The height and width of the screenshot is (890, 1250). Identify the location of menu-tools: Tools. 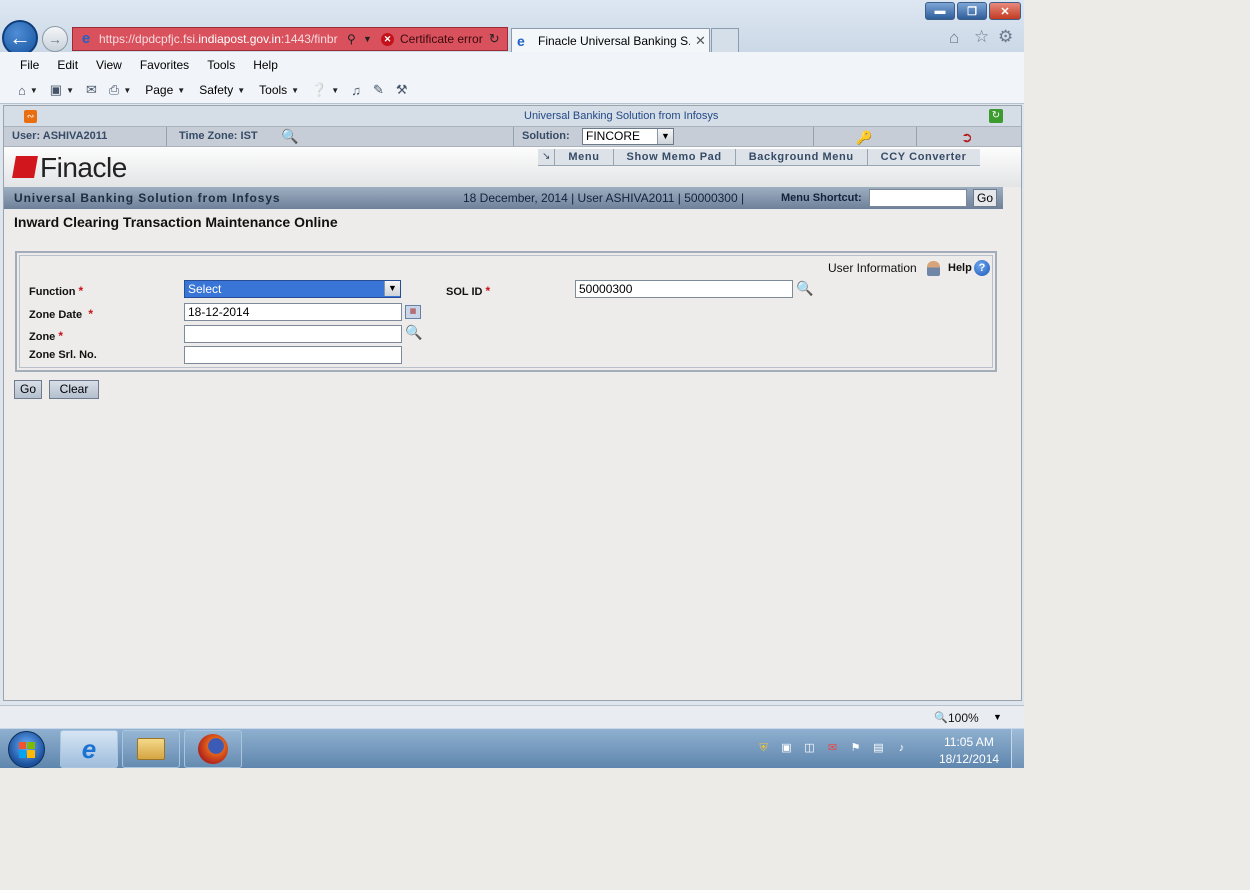
(221, 65).